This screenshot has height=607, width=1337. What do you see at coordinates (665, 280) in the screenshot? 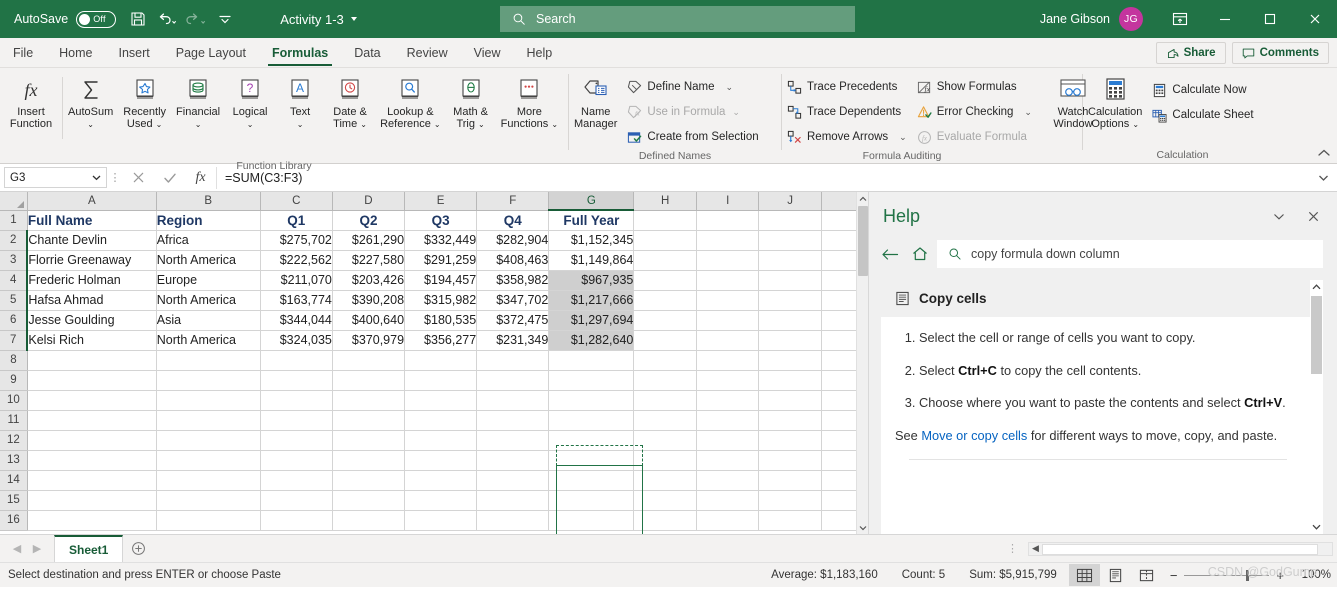
I see `cell-h4` at bounding box center [665, 280].